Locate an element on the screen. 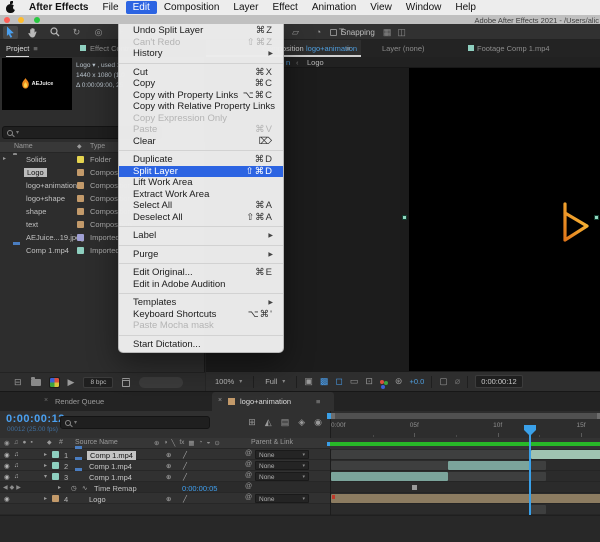  rotation-tool: ↻ is located at coordinates (76, 32).